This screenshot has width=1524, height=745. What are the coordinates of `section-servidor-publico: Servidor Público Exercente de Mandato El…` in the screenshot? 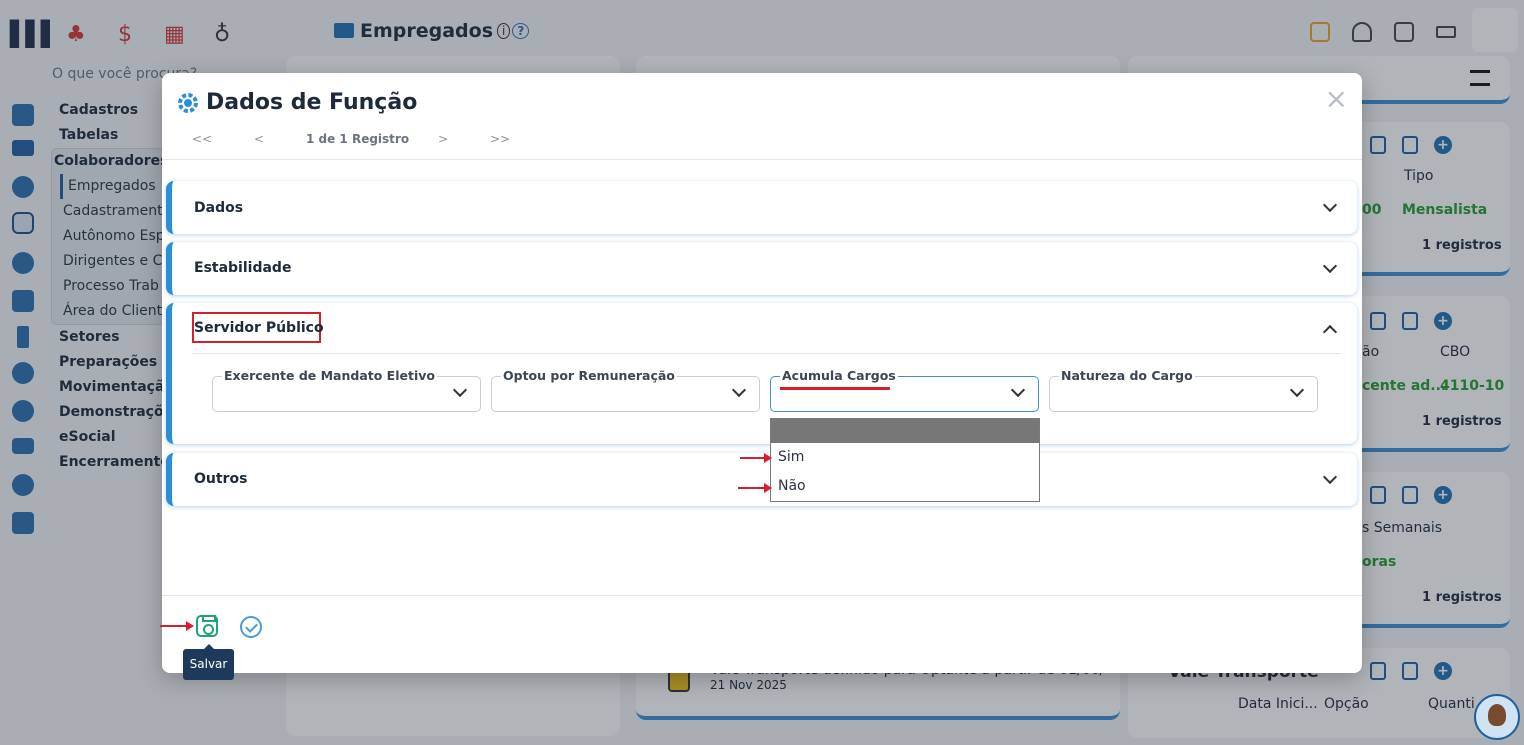 It's located at (761, 373).